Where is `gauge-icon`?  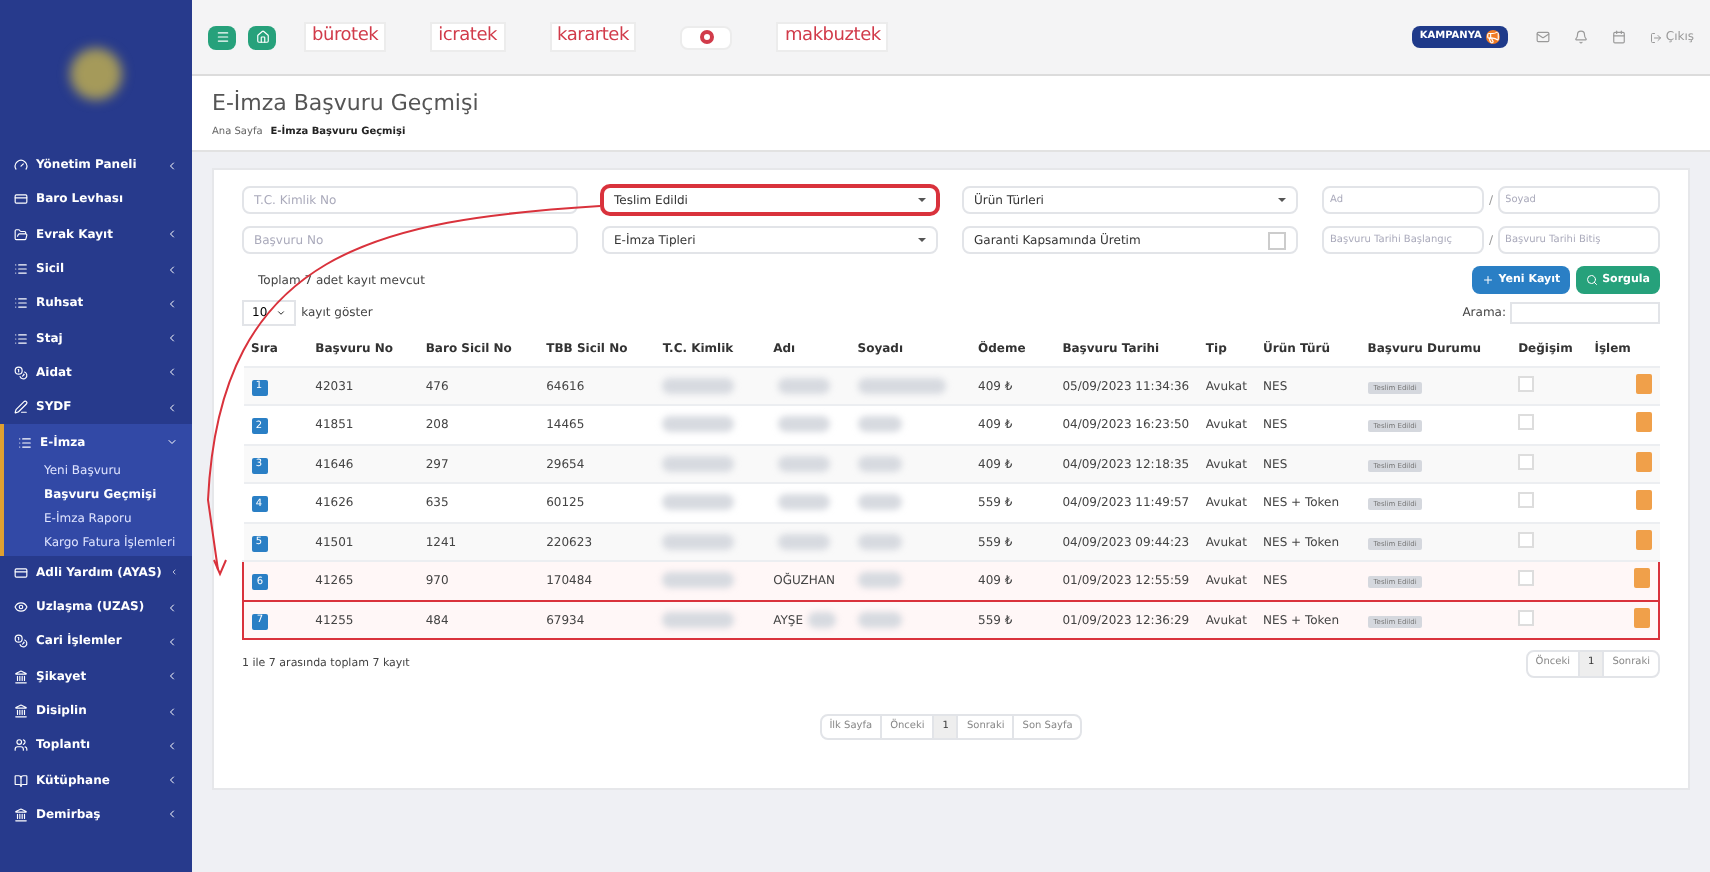
gauge-icon is located at coordinates (21, 165).